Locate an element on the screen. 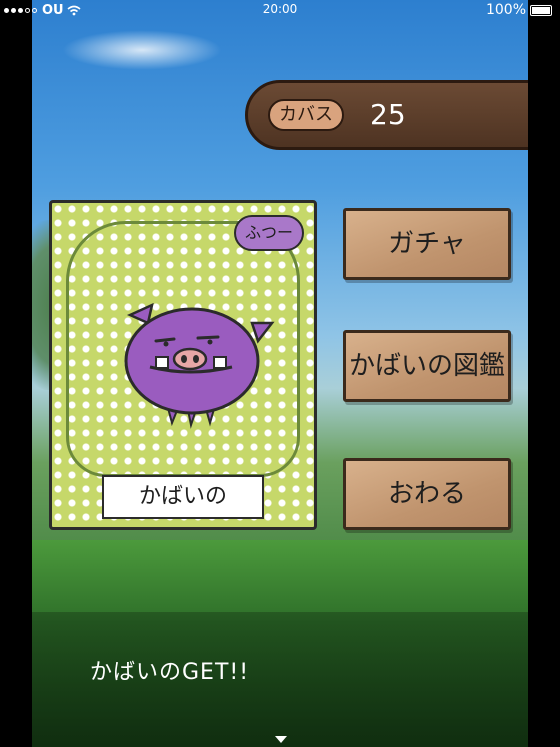  end-button: おわる is located at coordinates (427, 494).